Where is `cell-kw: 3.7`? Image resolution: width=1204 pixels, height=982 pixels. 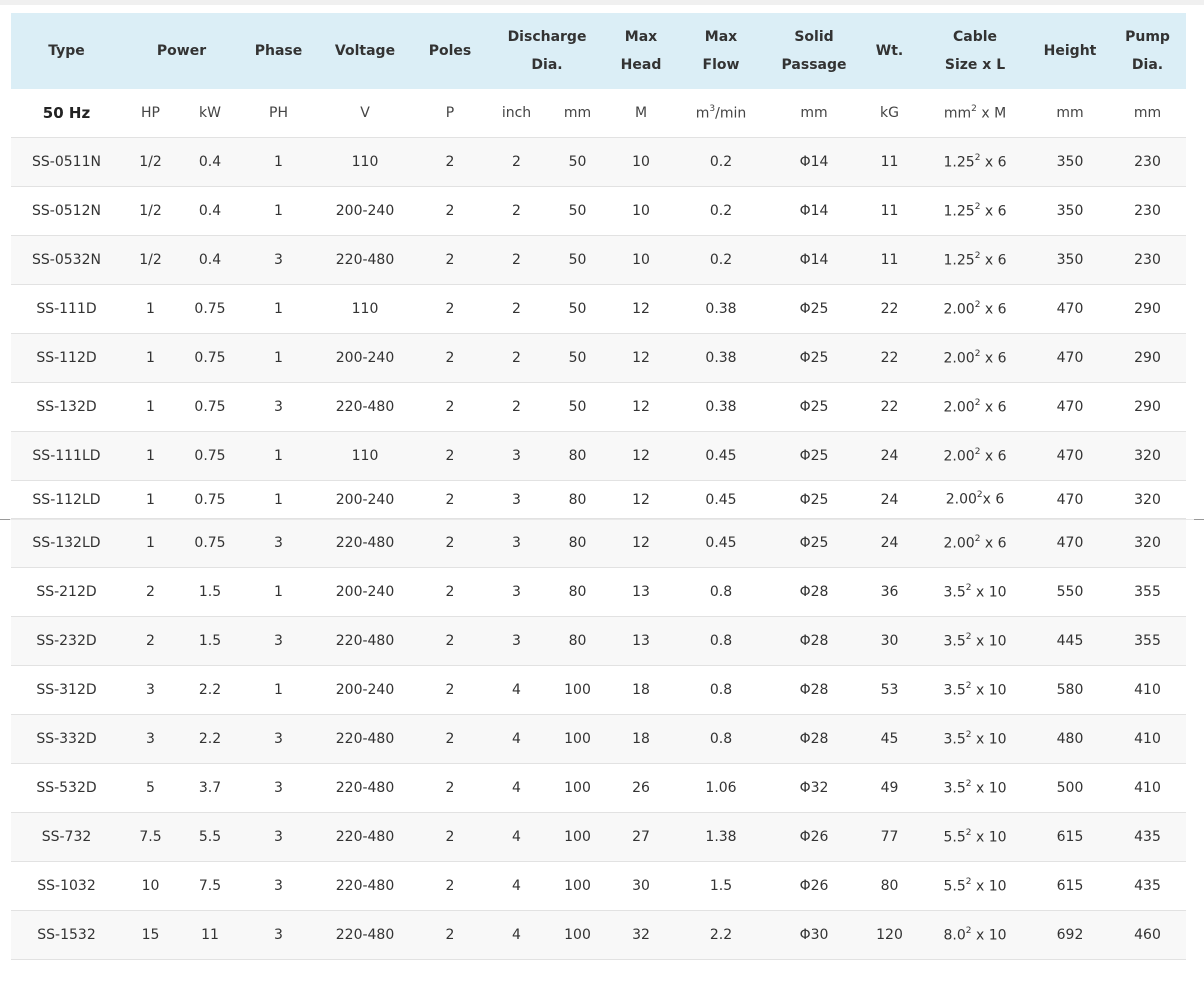 cell-kw: 3.7 is located at coordinates (210, 788).